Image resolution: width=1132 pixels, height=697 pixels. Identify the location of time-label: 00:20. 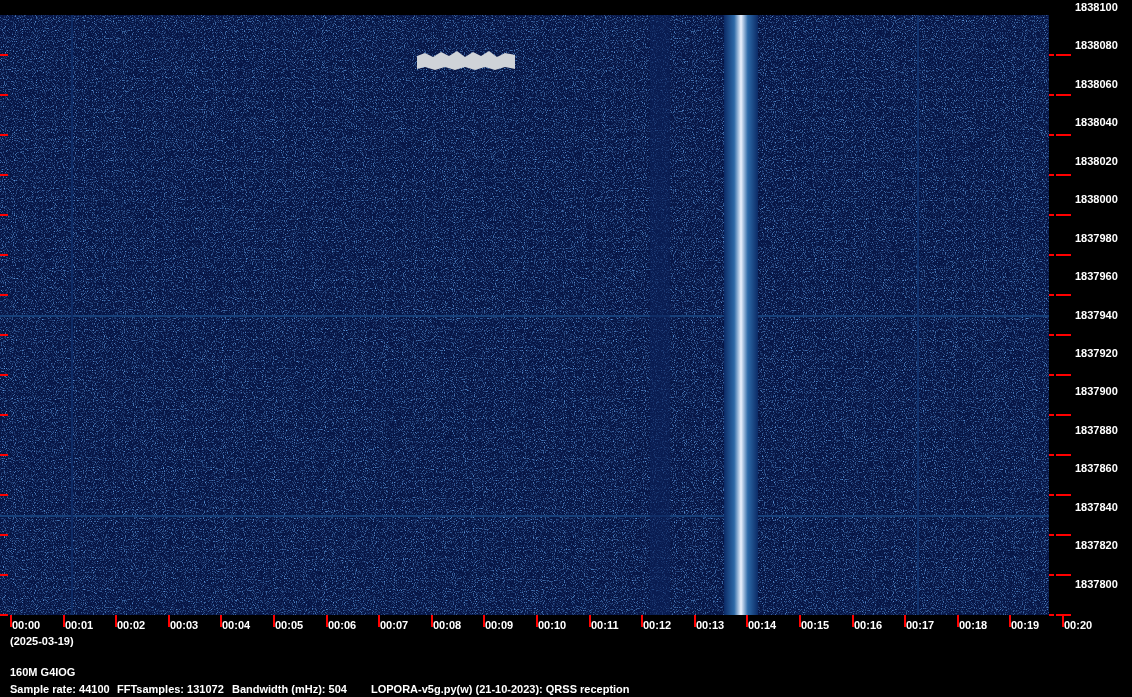
(1078, 625).